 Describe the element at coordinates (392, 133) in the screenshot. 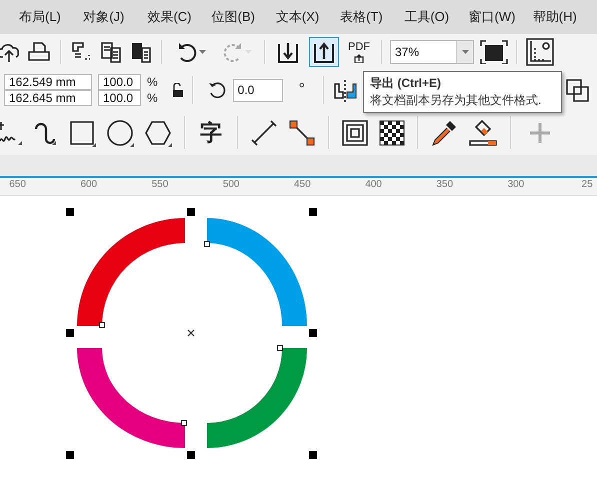

I see `checkerboard-icon` at that location.